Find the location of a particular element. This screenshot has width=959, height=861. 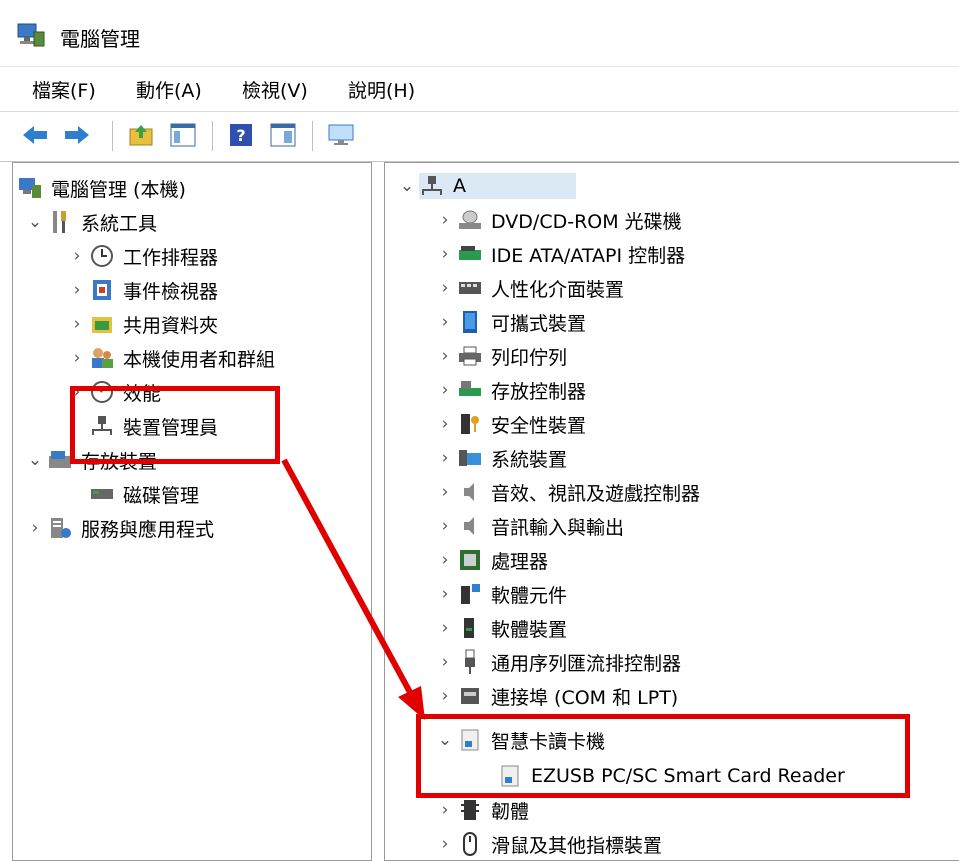

title-bar: 電腦管理 is located at coordinates (479, 33).